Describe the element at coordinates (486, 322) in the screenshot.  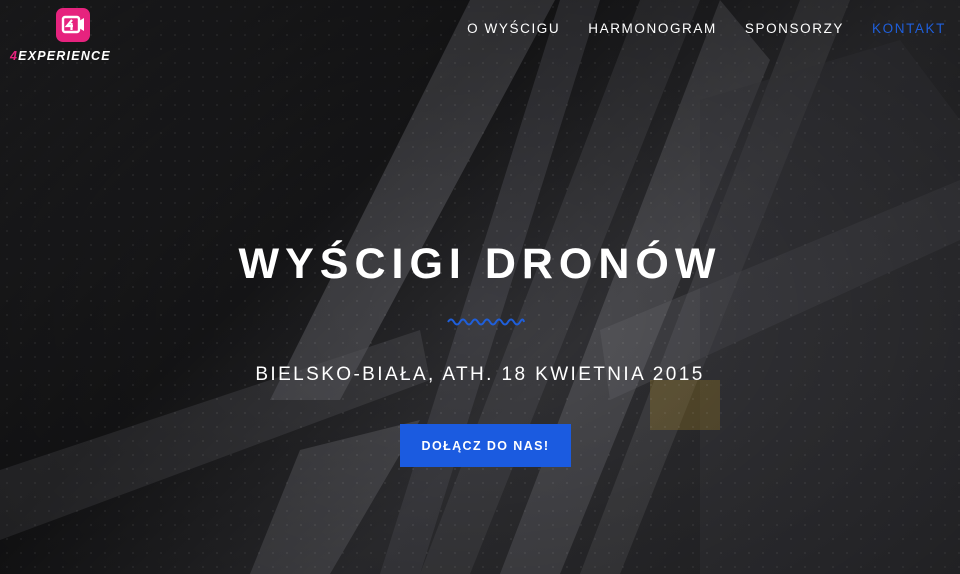
I see `wave-divider-icon` at that location.